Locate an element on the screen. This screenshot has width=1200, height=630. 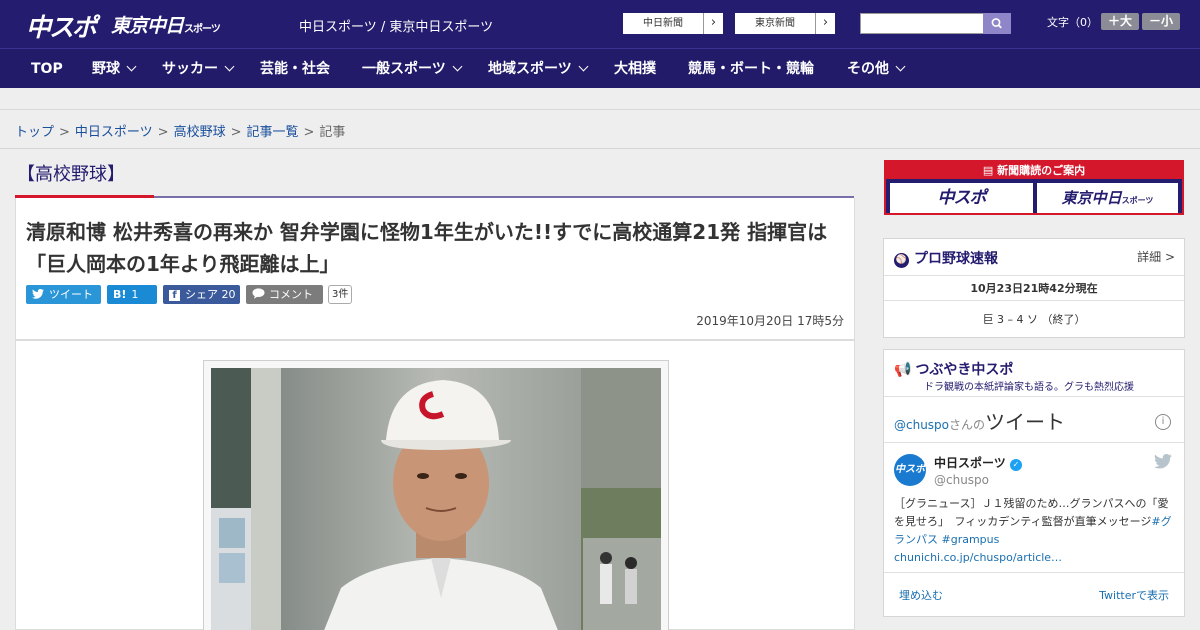
tokyo-chunichi-logo-text: 東京中日 is located at coordinates (147, 26).